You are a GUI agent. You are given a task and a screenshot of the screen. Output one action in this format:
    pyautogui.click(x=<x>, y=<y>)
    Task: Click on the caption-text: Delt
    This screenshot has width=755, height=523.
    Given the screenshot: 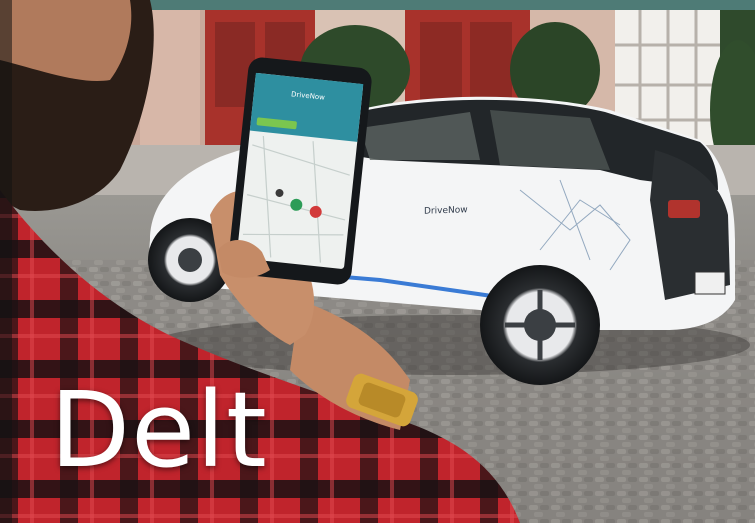 What is the action you would take?
    pyautogui.click(x=159, y=430)
    